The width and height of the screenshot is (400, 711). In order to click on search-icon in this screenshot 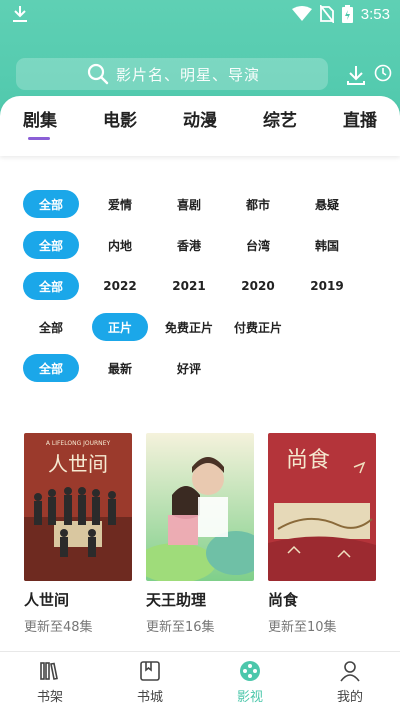, I will do `click(98, 74)`.